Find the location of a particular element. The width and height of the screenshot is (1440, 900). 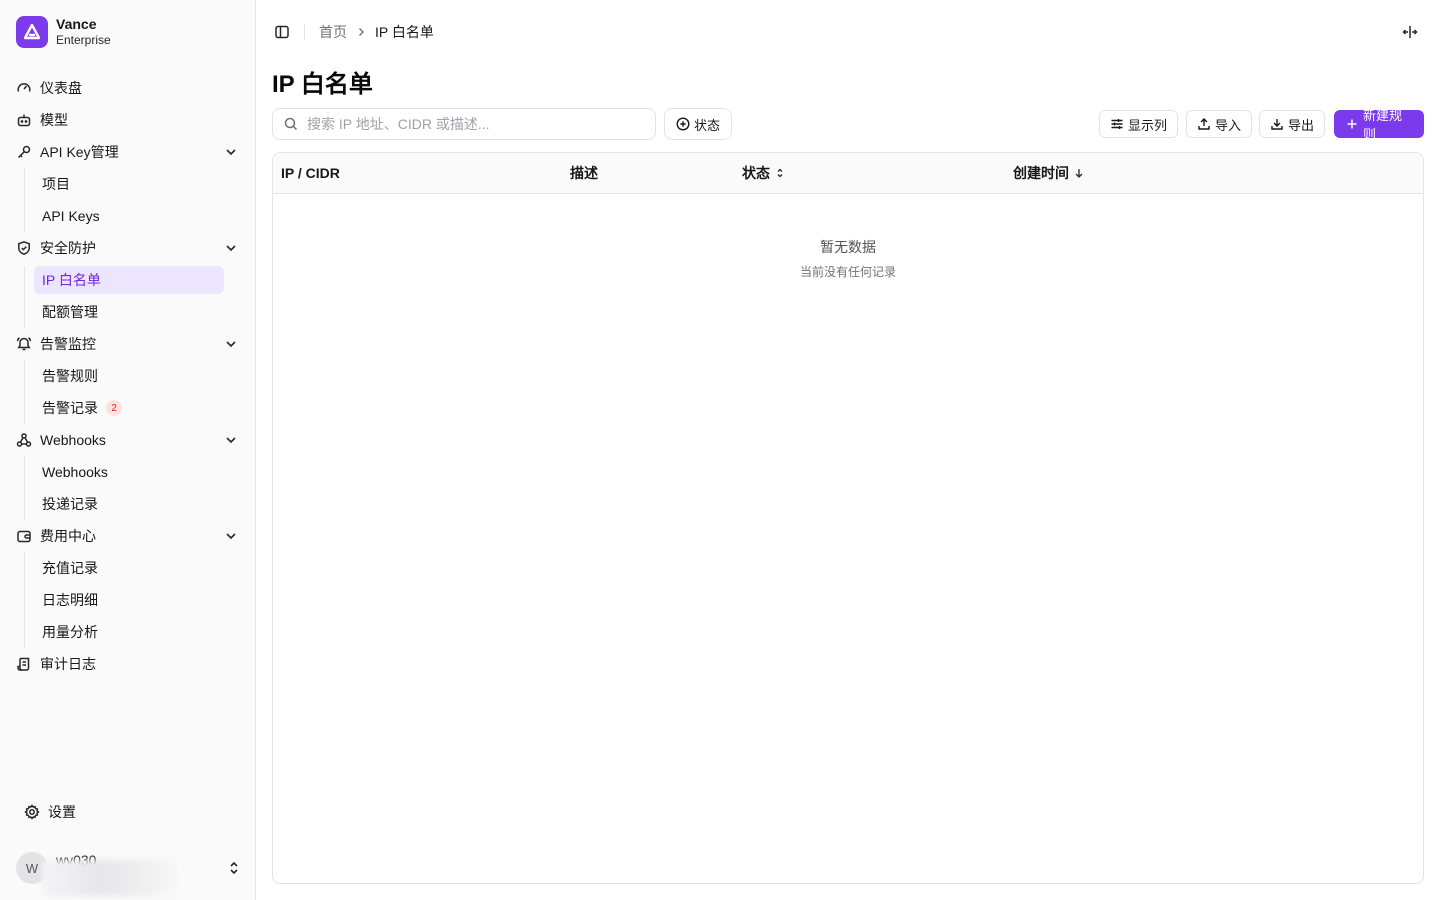

brand-logo-icon is located at coordinates (32, 32).